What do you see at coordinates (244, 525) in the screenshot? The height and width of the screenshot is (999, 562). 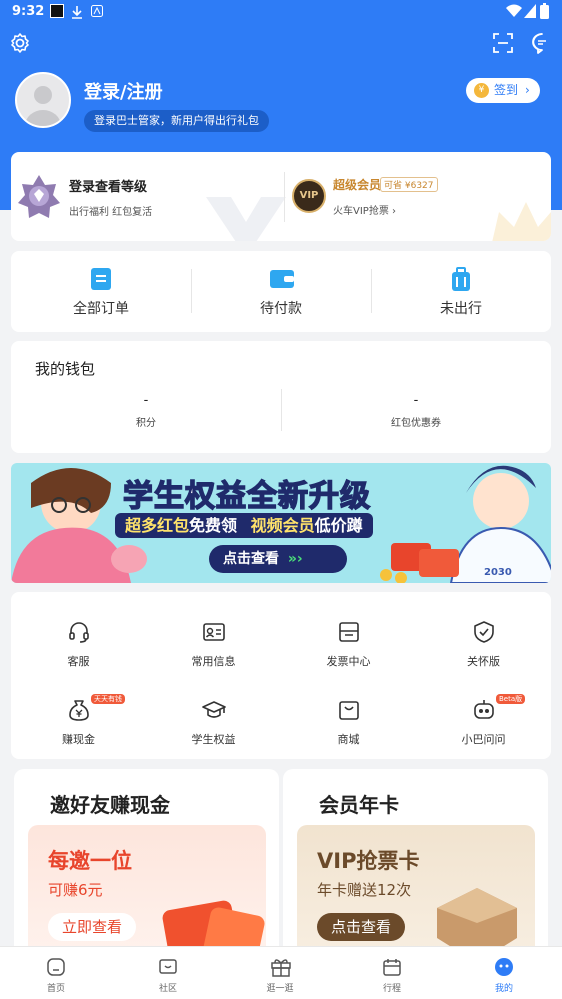 I see `banner-subtitle: 超多红包免费领 视频会员低价蹲` at bounding box center [244, 525].